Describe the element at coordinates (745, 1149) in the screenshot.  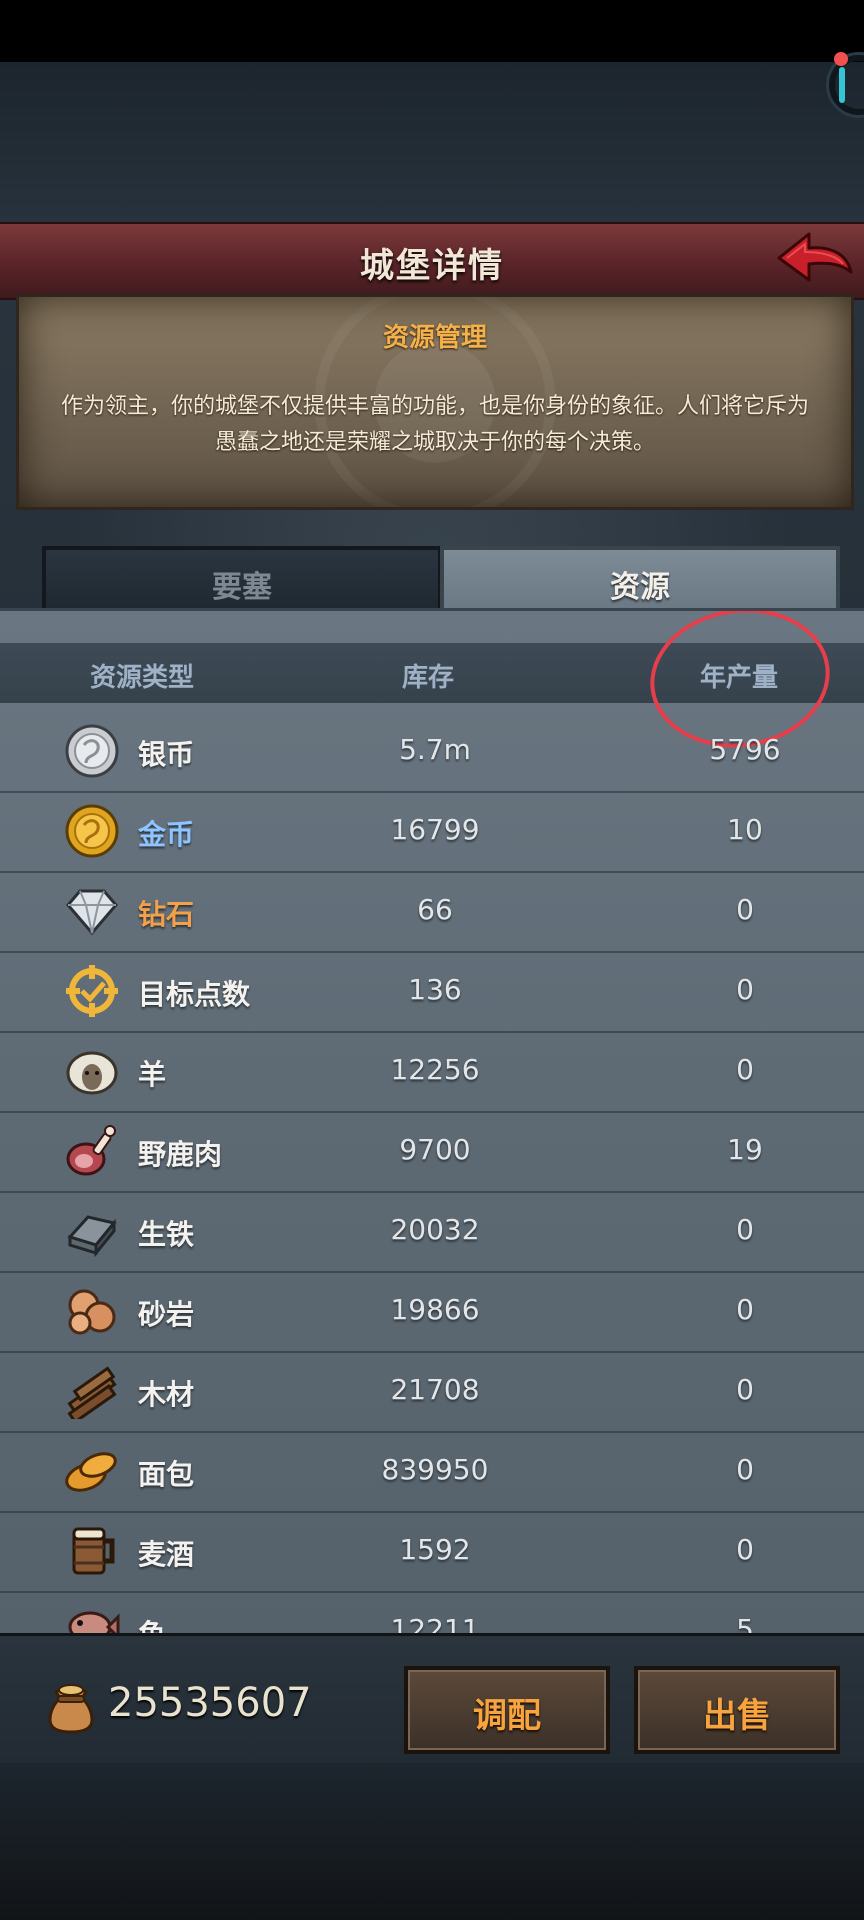
I see `resource-yearly: 19` at that location.